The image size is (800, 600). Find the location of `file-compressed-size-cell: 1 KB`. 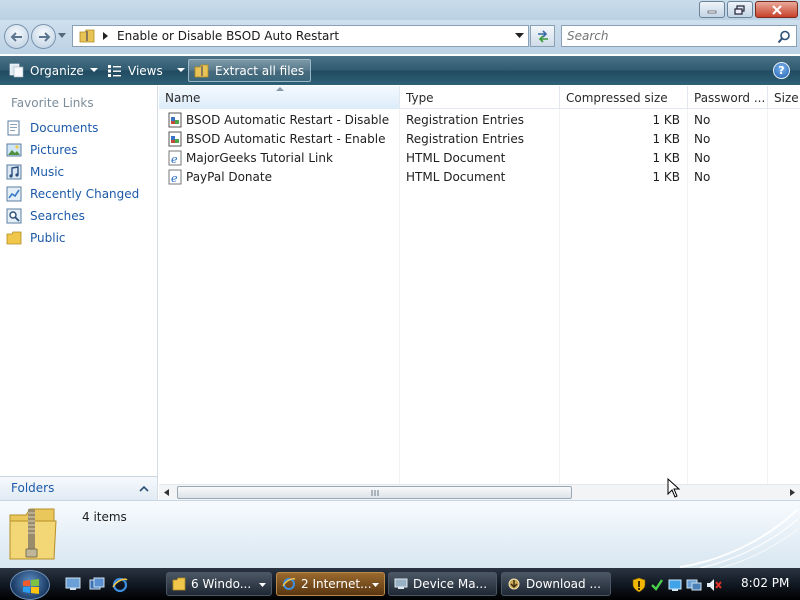

file-compressed-size-cell: 1 KB is located at coordinates (666, 157).